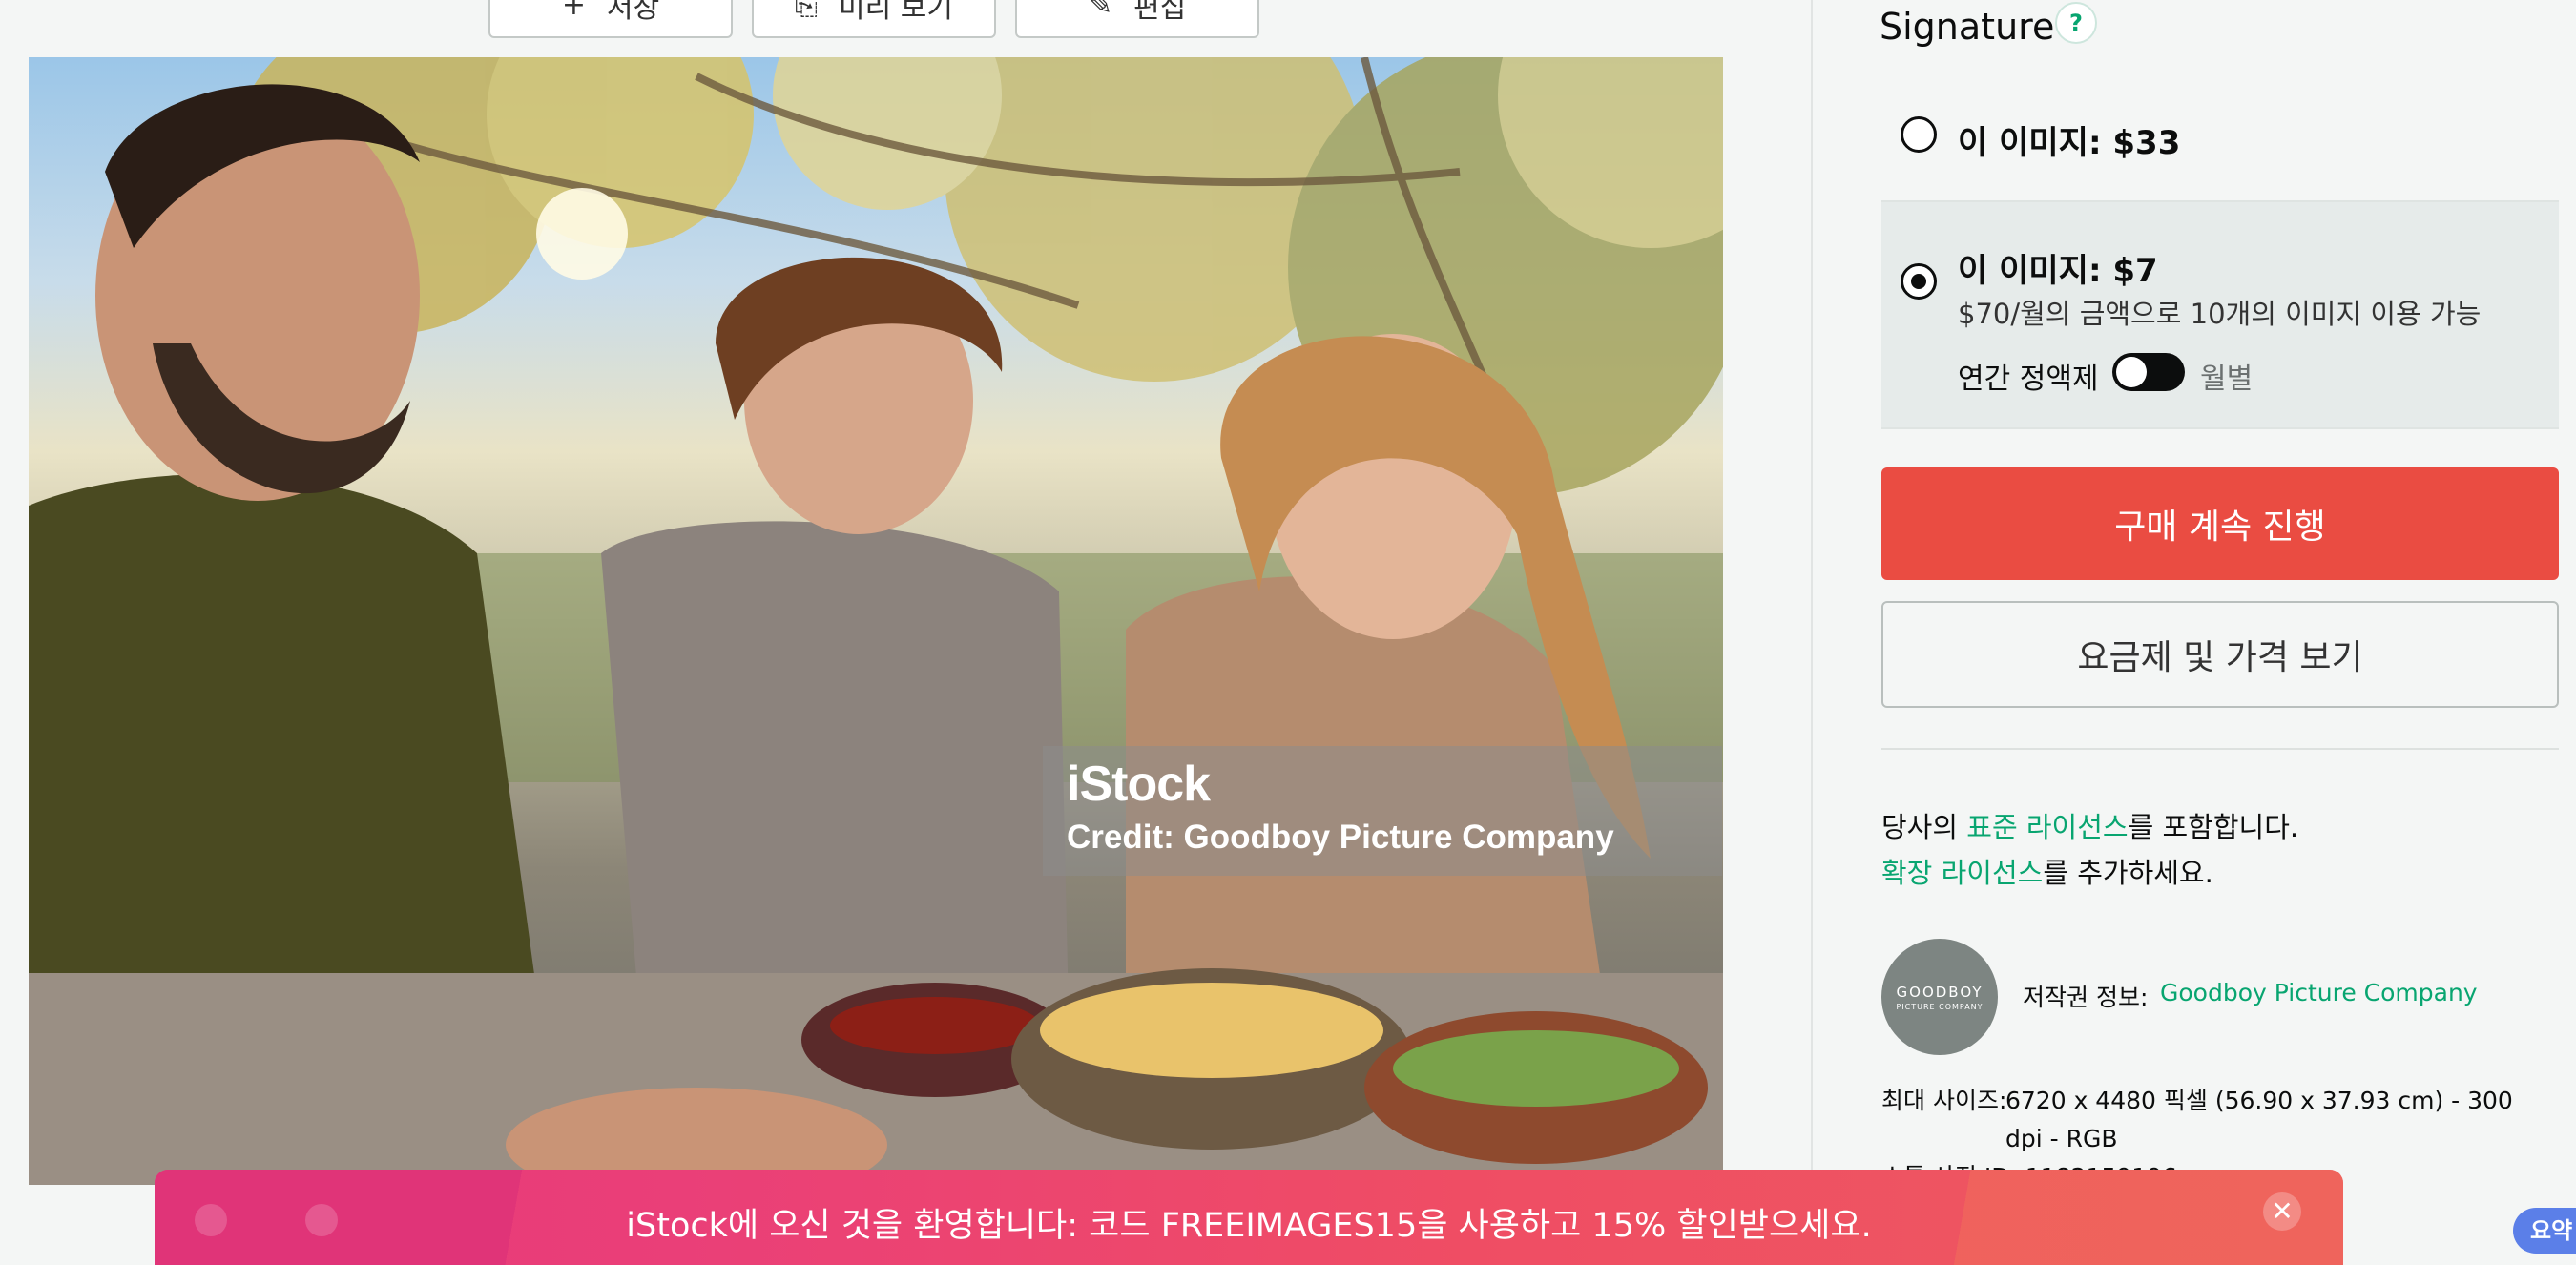 This screenshot has height=1265, width=2576. I want to click on copyright-label: 저작권 정보:, so click(2086, 998).